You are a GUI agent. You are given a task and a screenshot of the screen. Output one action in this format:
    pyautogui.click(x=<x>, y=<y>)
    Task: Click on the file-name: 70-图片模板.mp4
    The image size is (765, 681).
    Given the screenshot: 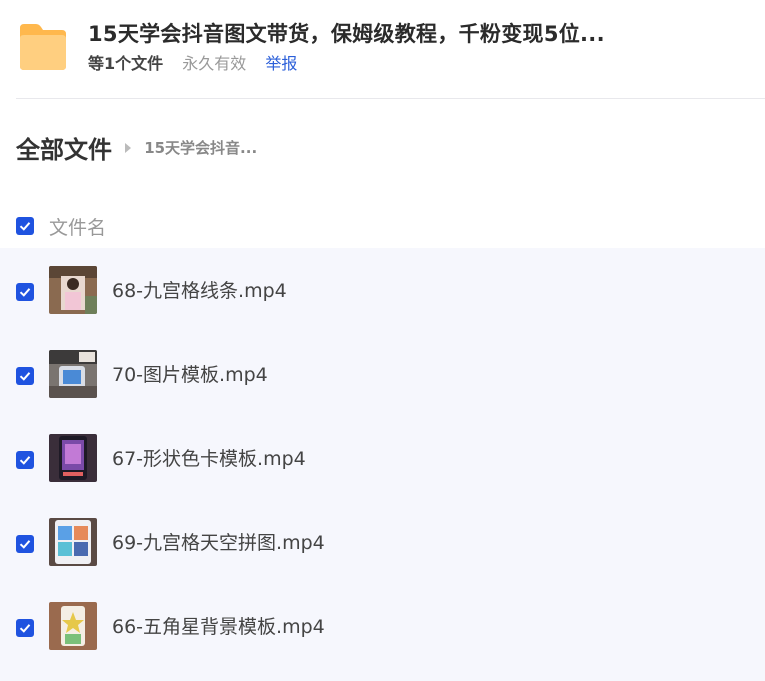 What is the action you would take?
    pyautogui.click(x=190, y=375)
    